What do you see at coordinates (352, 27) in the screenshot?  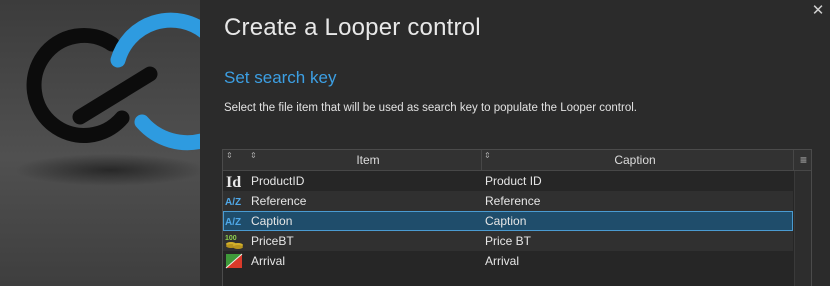 I see `dialog-title: Create a Looper control` at bounding box center [352, 27].